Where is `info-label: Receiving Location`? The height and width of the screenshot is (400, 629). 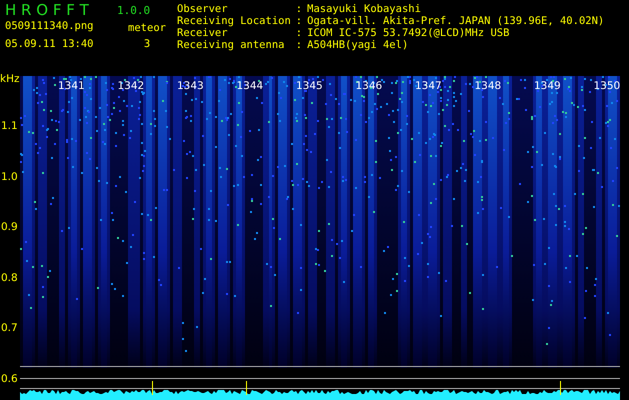
info-label: Receiving Location is located at coordinates (234, 21).